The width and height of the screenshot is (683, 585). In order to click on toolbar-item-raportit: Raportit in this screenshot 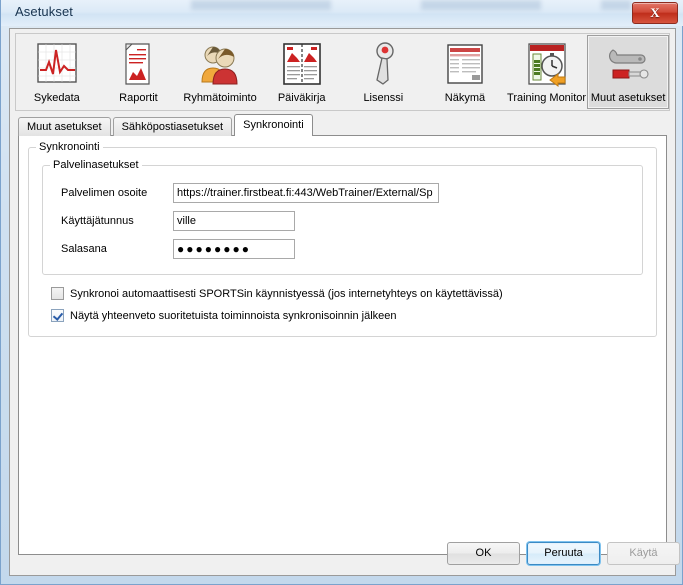, I will do `click(139, 72)`.